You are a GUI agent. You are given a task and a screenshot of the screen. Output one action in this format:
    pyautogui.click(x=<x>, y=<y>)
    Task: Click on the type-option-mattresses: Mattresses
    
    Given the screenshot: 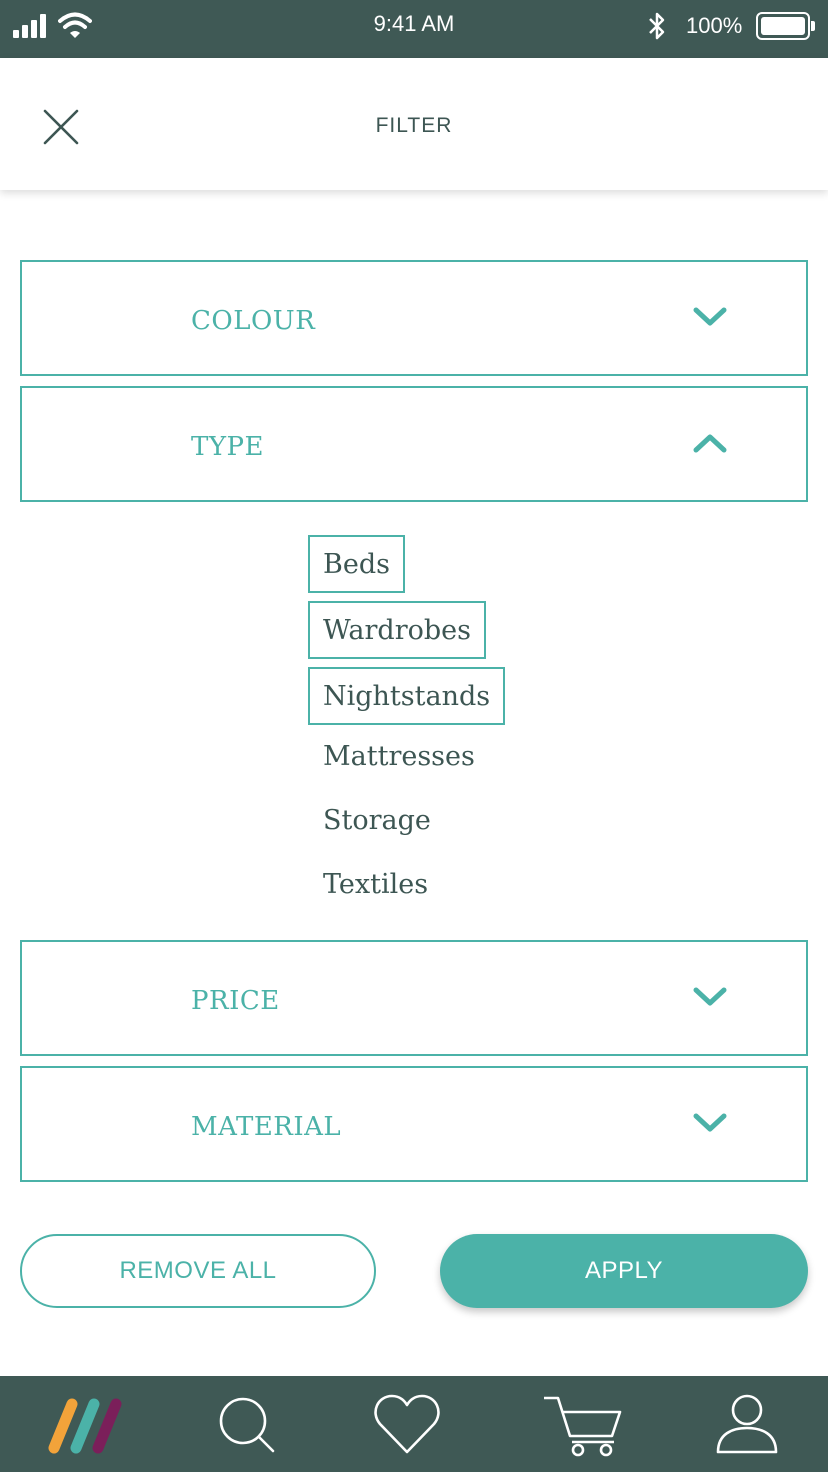 What is the action you would take?
    pyautogui.click(x=398, y=758)
    